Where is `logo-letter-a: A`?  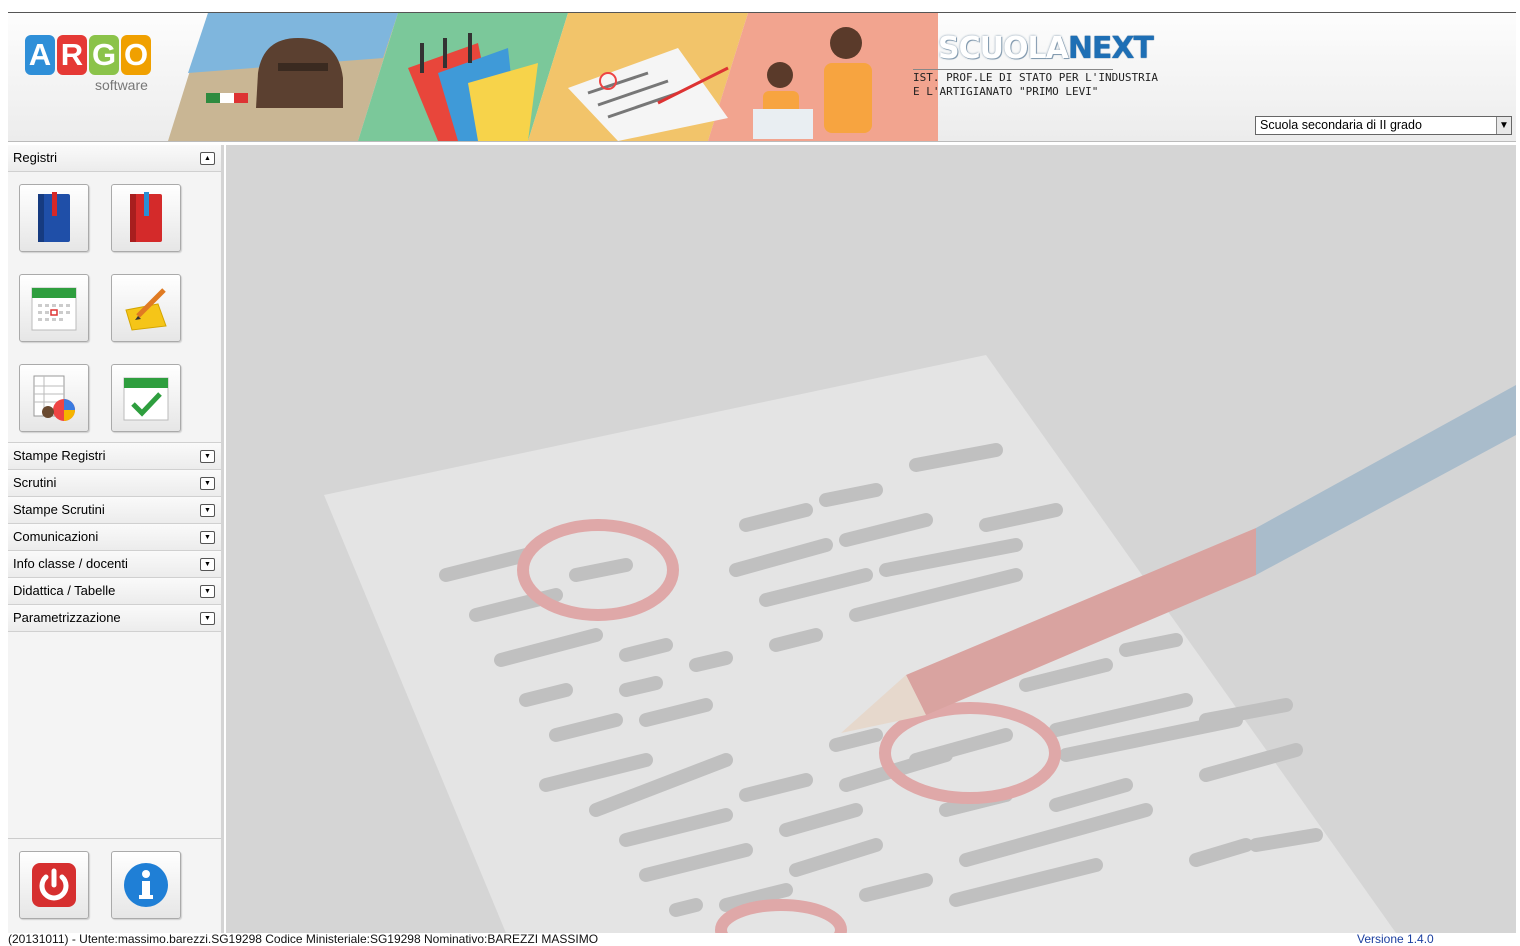 logo-letter-a: A is located at coordinates (40, 55).